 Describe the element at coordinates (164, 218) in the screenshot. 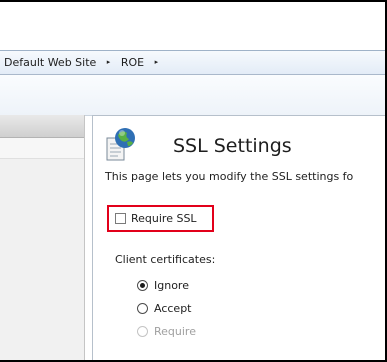

I see `require-ssl-label: Require SSL` at that location.